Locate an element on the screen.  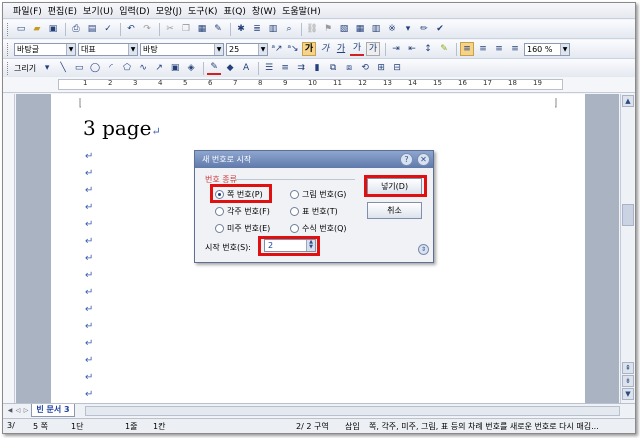
pen-color-icon: ✎ is located at coordinates (444, 49).